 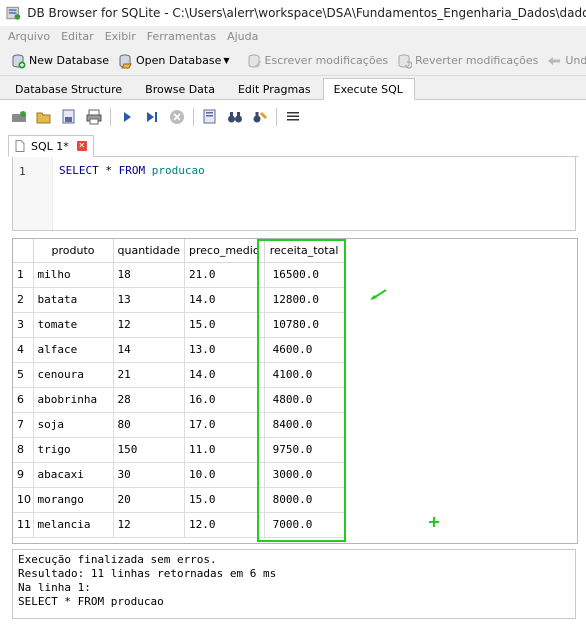 What do you see at coordinates (127, 117) in the screenshot?
I see `execute-all-button` at bounding box center [127, 117].